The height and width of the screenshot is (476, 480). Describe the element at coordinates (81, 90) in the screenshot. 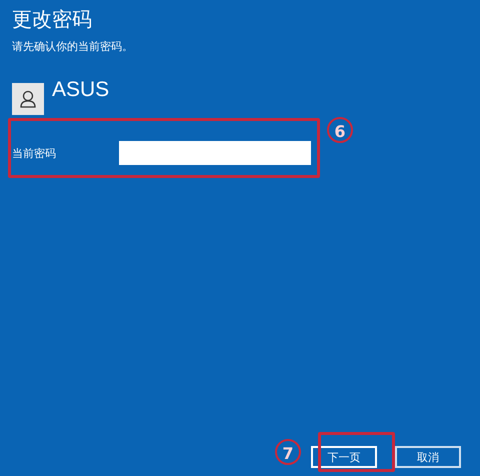

I see `account-name: ASUS` at that location.